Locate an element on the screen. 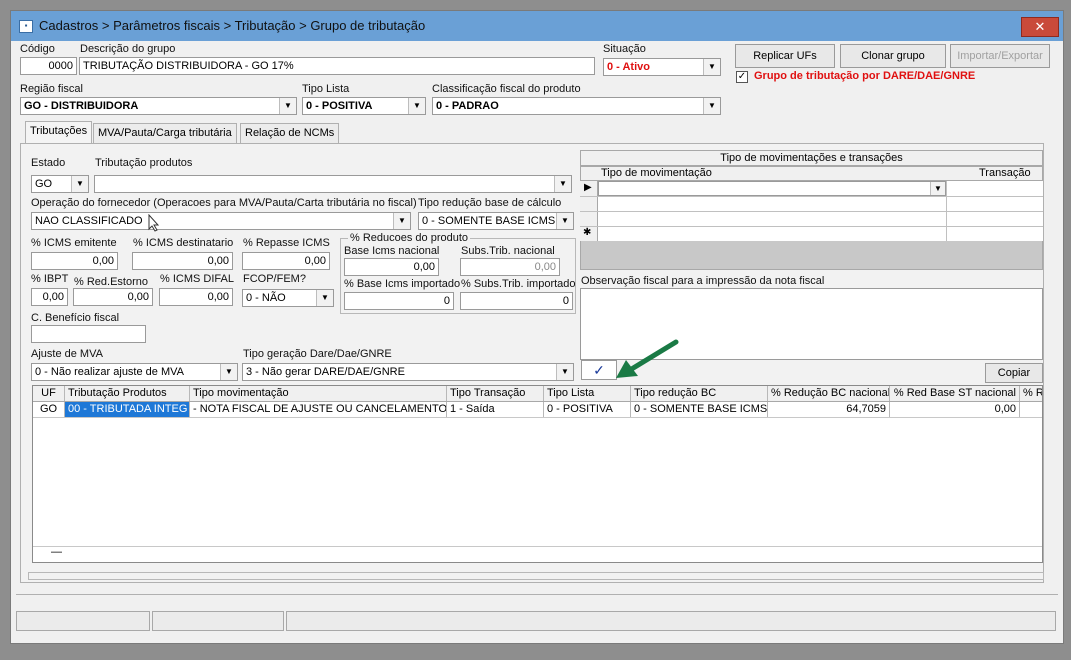  ibpt-field: 0,00 is located at coordinates (49, 297).